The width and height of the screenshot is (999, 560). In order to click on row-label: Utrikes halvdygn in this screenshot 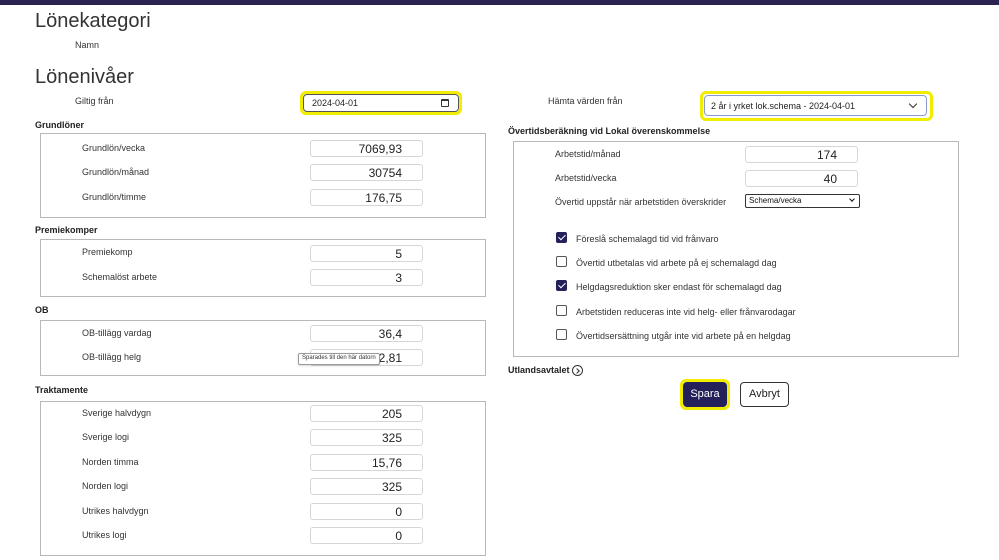, I will do `click(115, 511)`.